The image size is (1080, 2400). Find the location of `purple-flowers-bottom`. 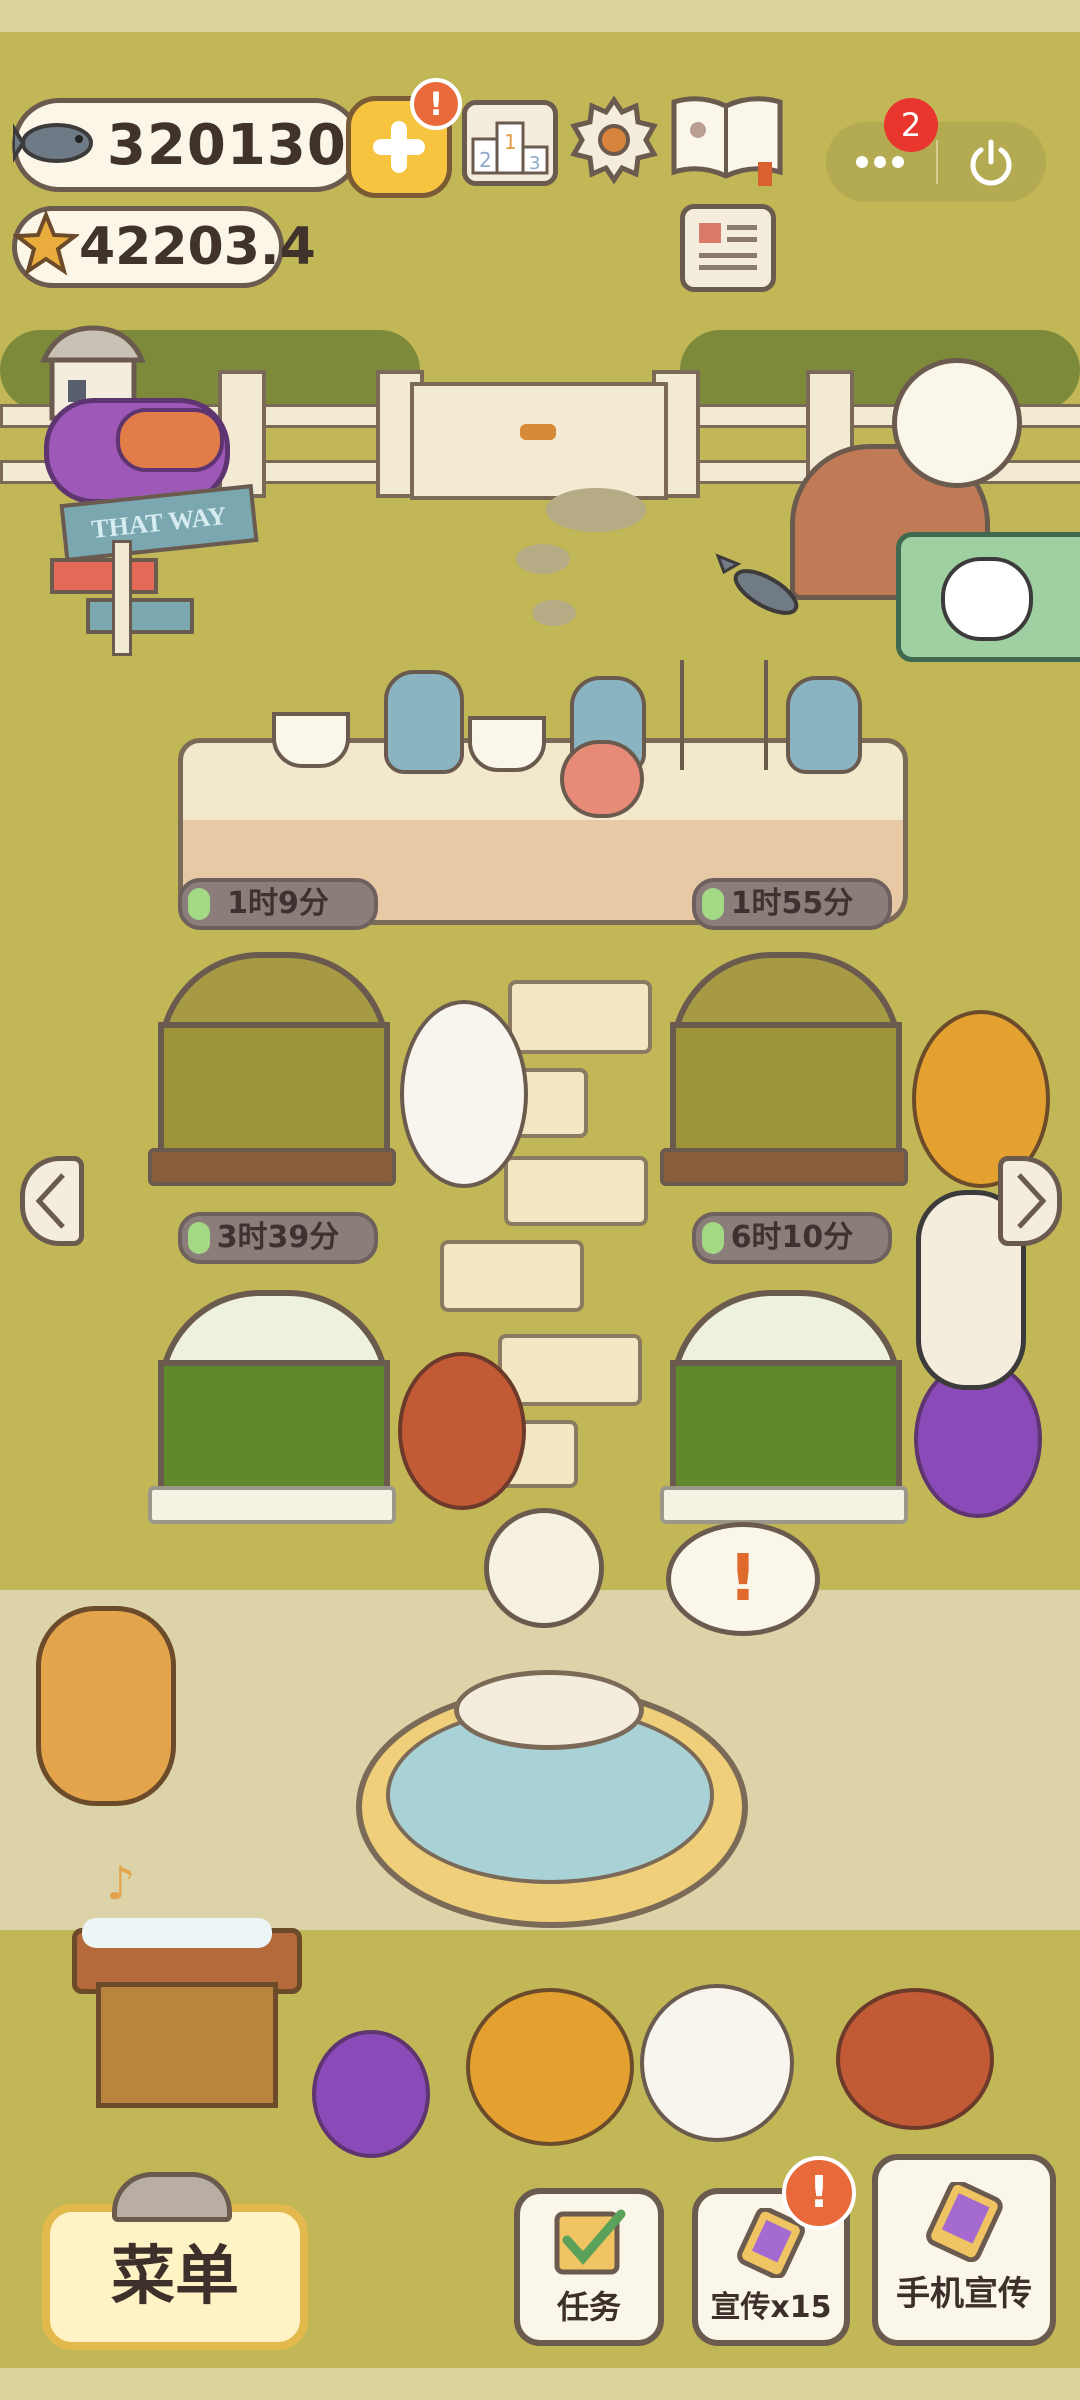

purple-flowers-bottom is located at coordinates (371, 2094).